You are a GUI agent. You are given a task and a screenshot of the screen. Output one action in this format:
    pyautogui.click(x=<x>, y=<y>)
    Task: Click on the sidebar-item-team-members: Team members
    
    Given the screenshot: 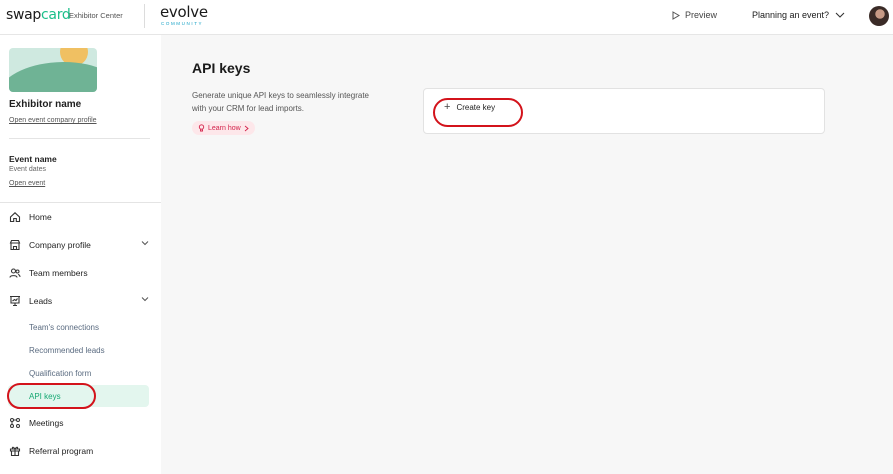 What is the action you would take?
    pyautogui.click(x=80, y=273)
    